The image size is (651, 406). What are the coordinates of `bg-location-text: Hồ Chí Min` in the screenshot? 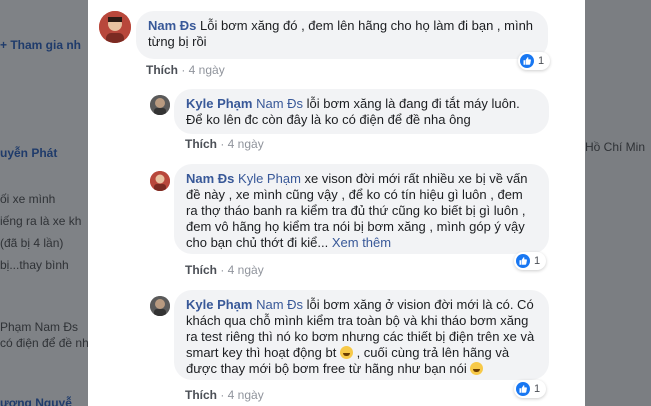 It's located at (615, 147).